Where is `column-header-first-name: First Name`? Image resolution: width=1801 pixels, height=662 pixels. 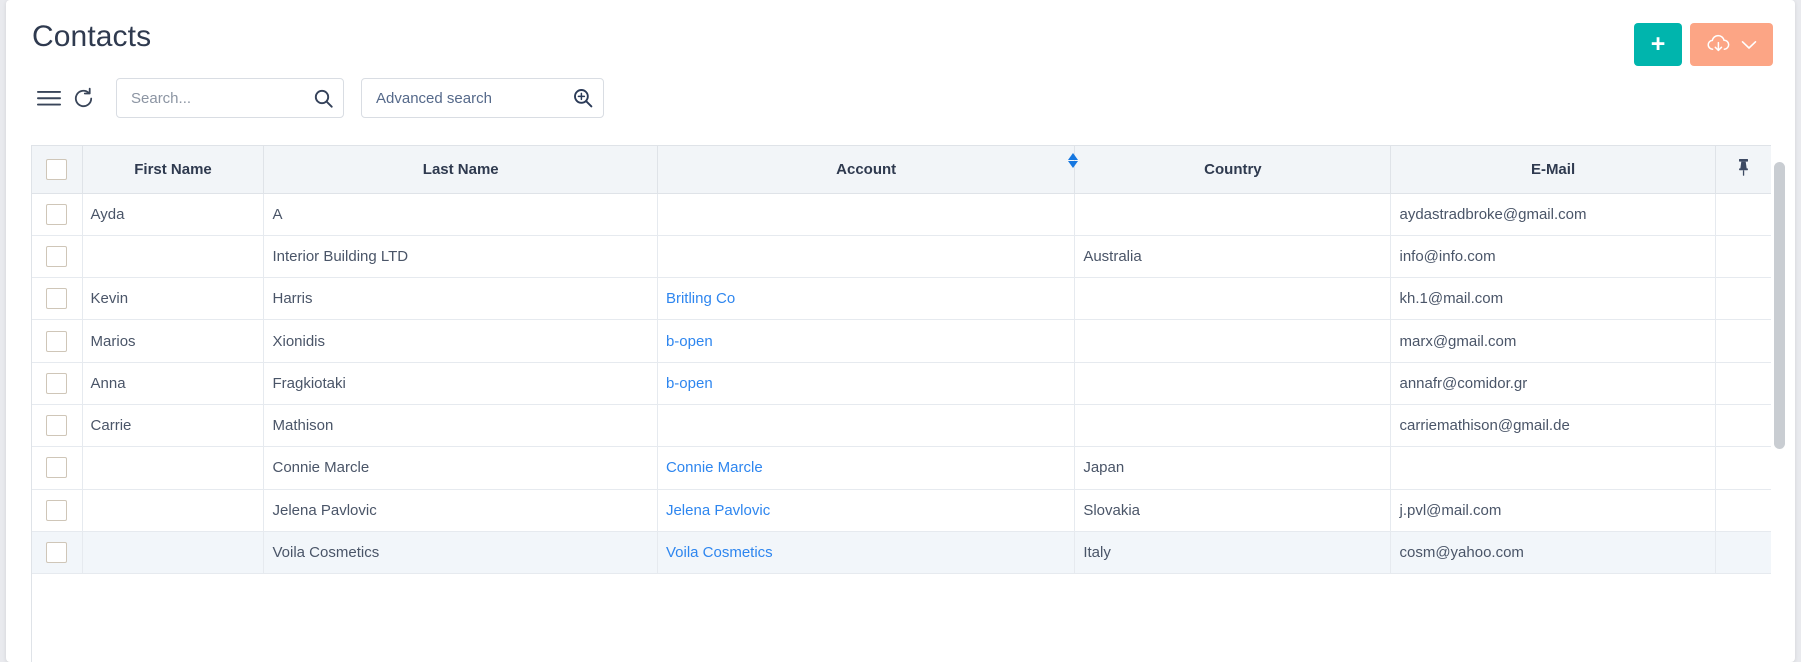
column-header-first-name: First Name is located at coordinates (173, 170).